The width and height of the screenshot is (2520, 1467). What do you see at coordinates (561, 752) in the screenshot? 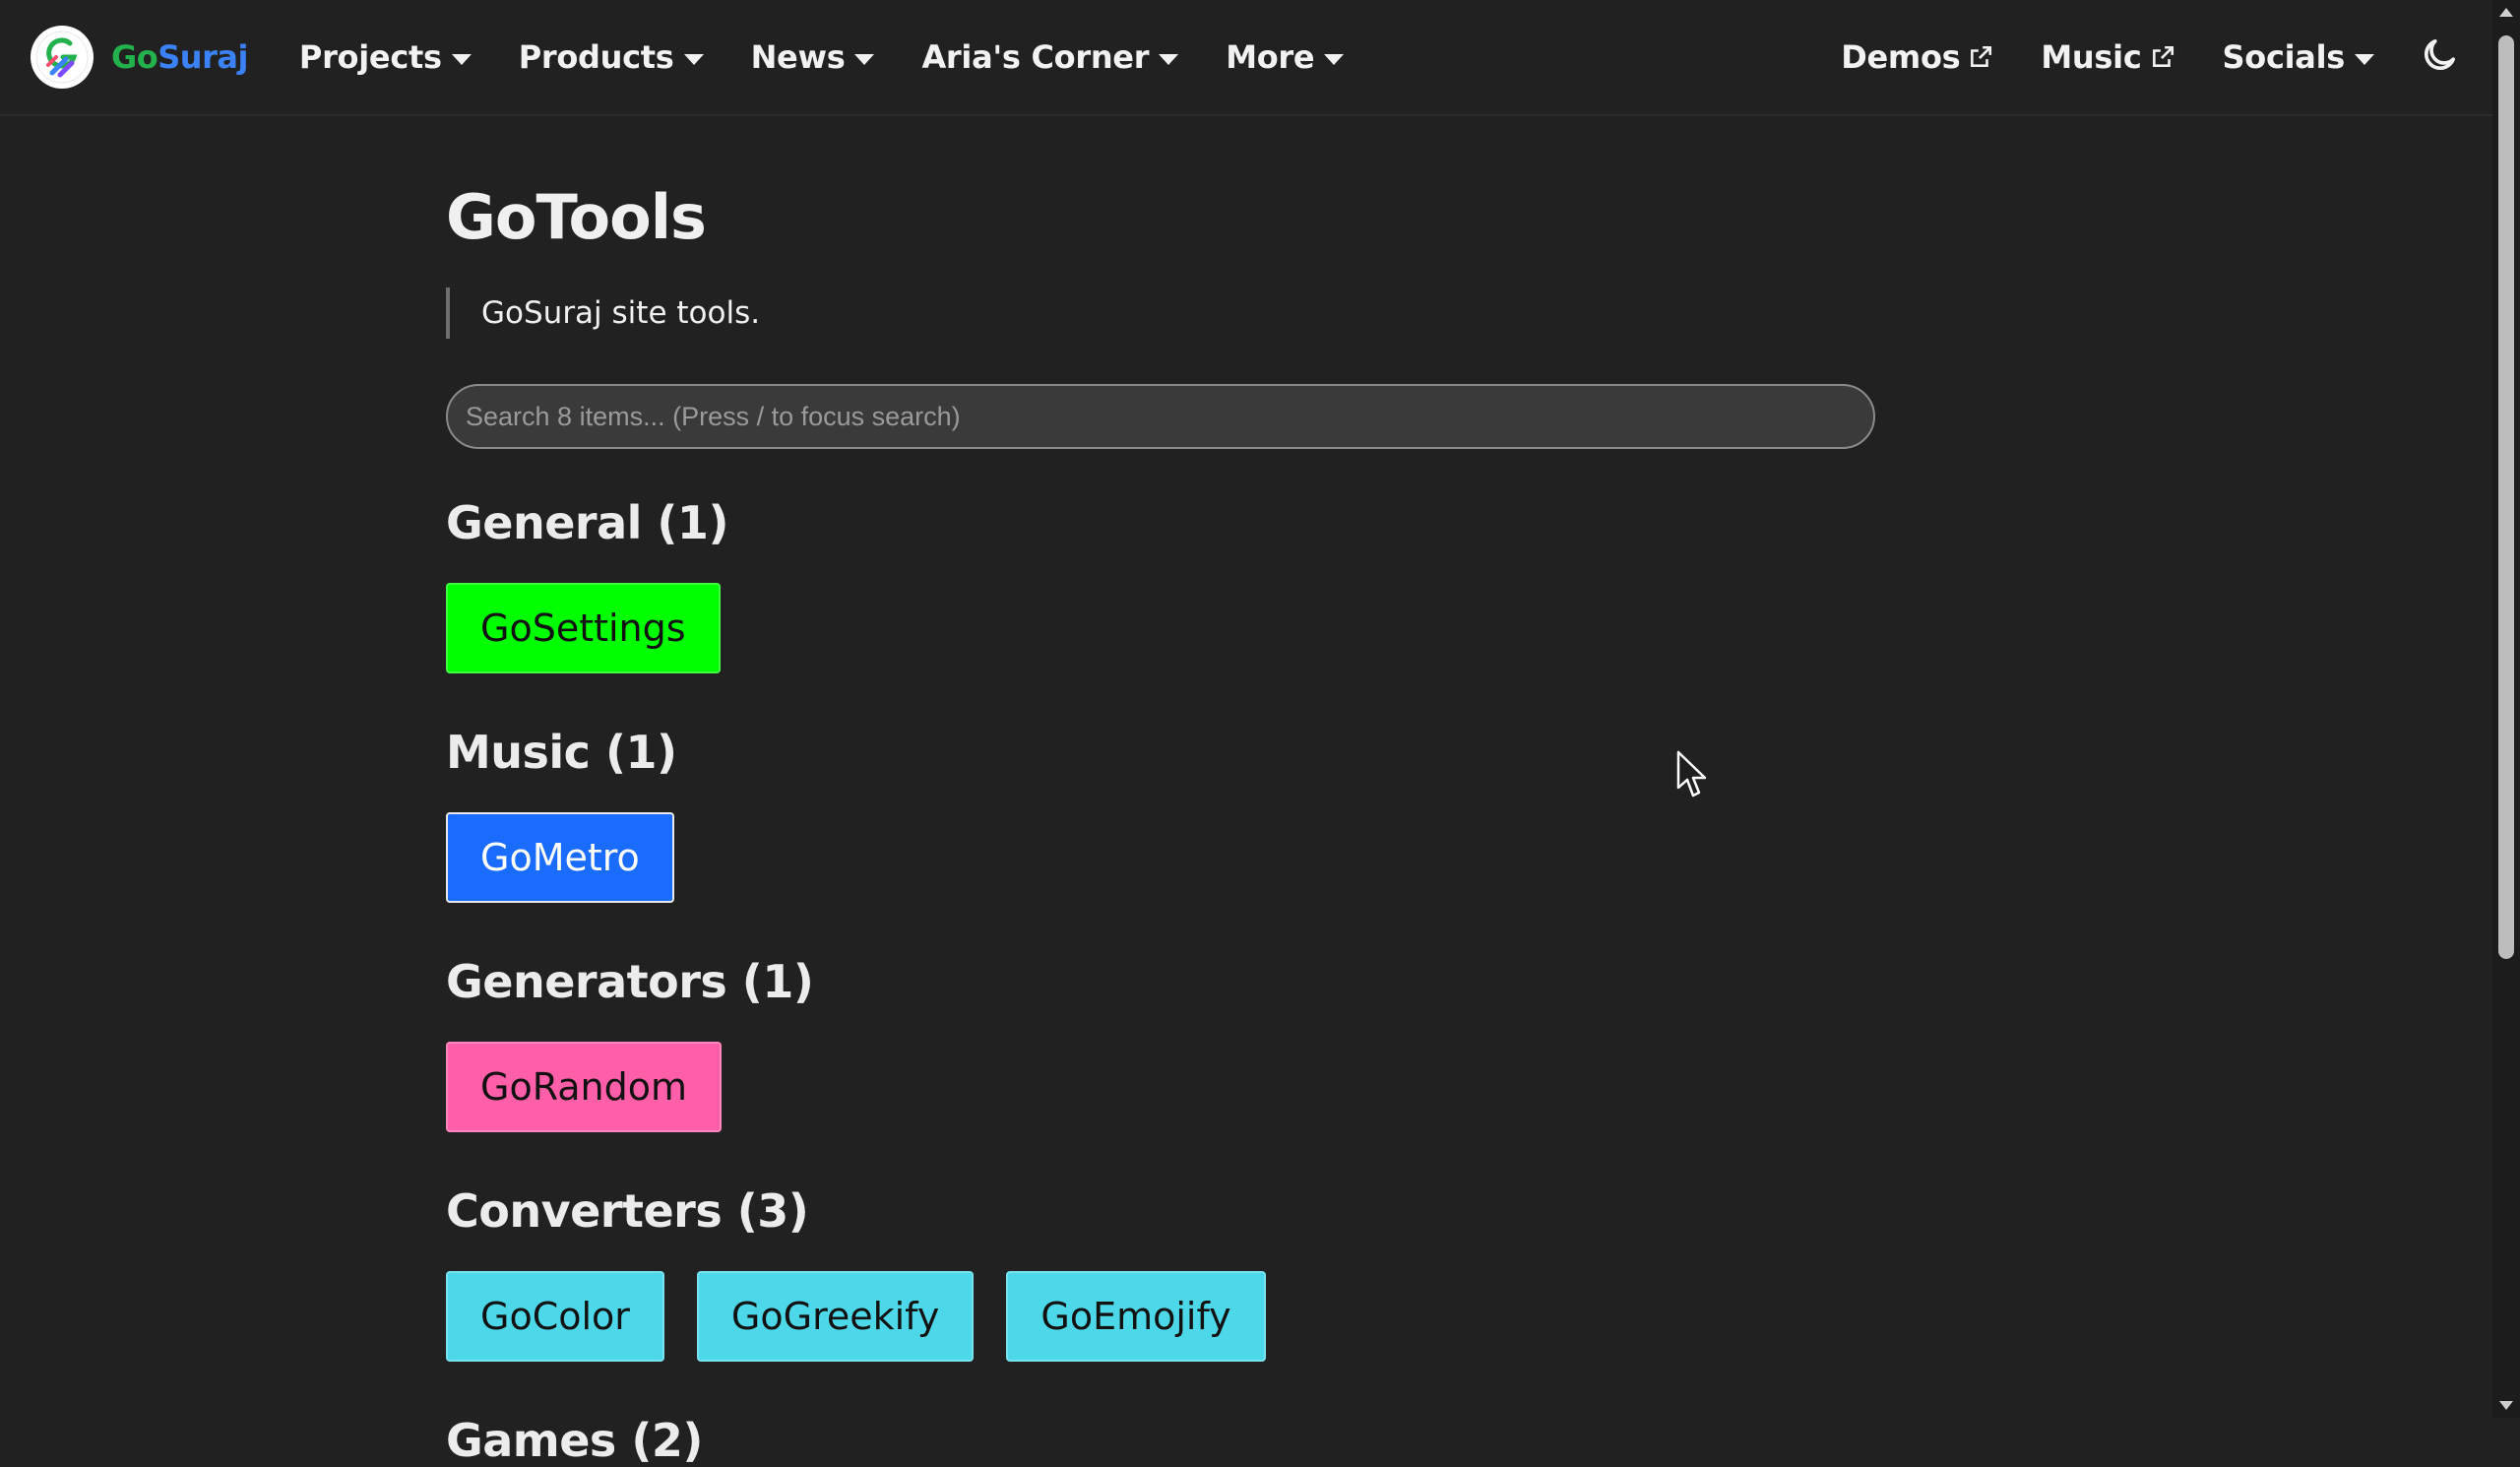
I see `category-heading-music: Music (1)` at bounding box center [561, 752].